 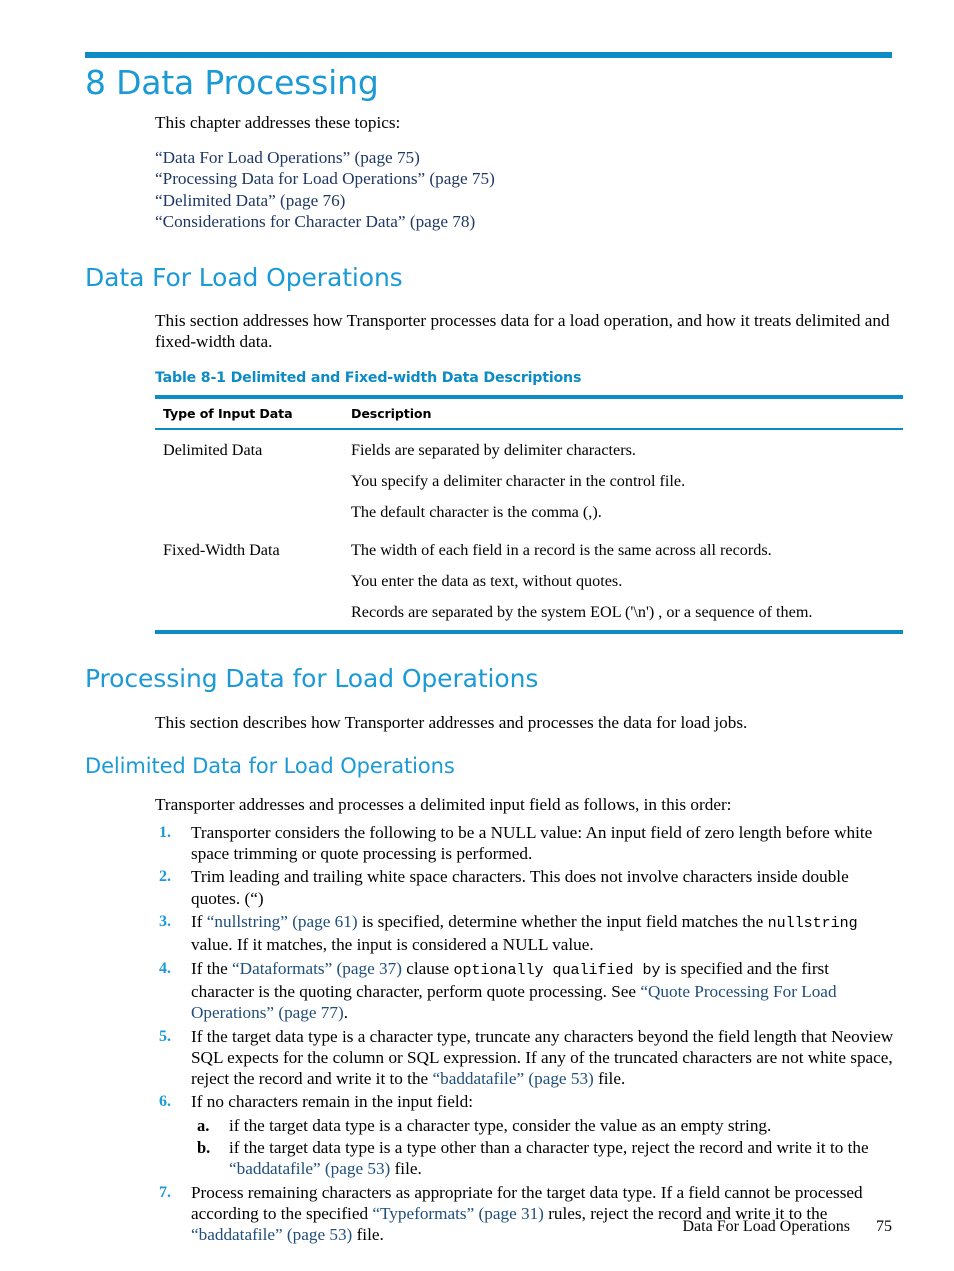 I want to click on list-marker: b., so click(x=204, y=1148).